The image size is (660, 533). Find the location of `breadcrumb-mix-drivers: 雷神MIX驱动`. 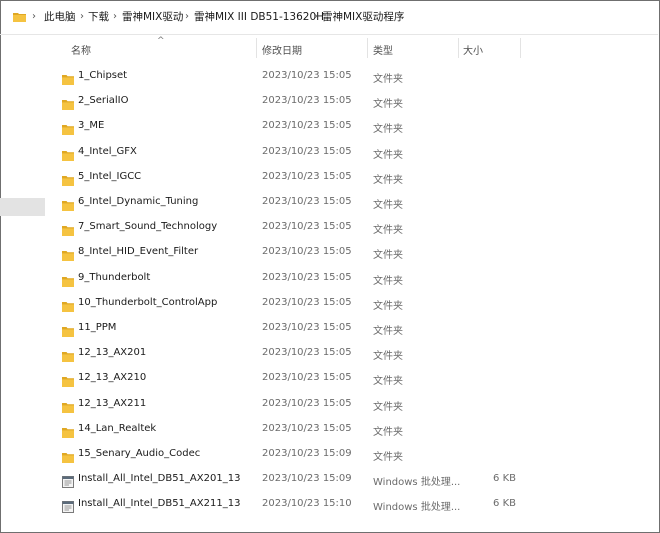

breadcrumb-mix-drivers: 雷神MIX驱动 is located at coordinates (152, 17).